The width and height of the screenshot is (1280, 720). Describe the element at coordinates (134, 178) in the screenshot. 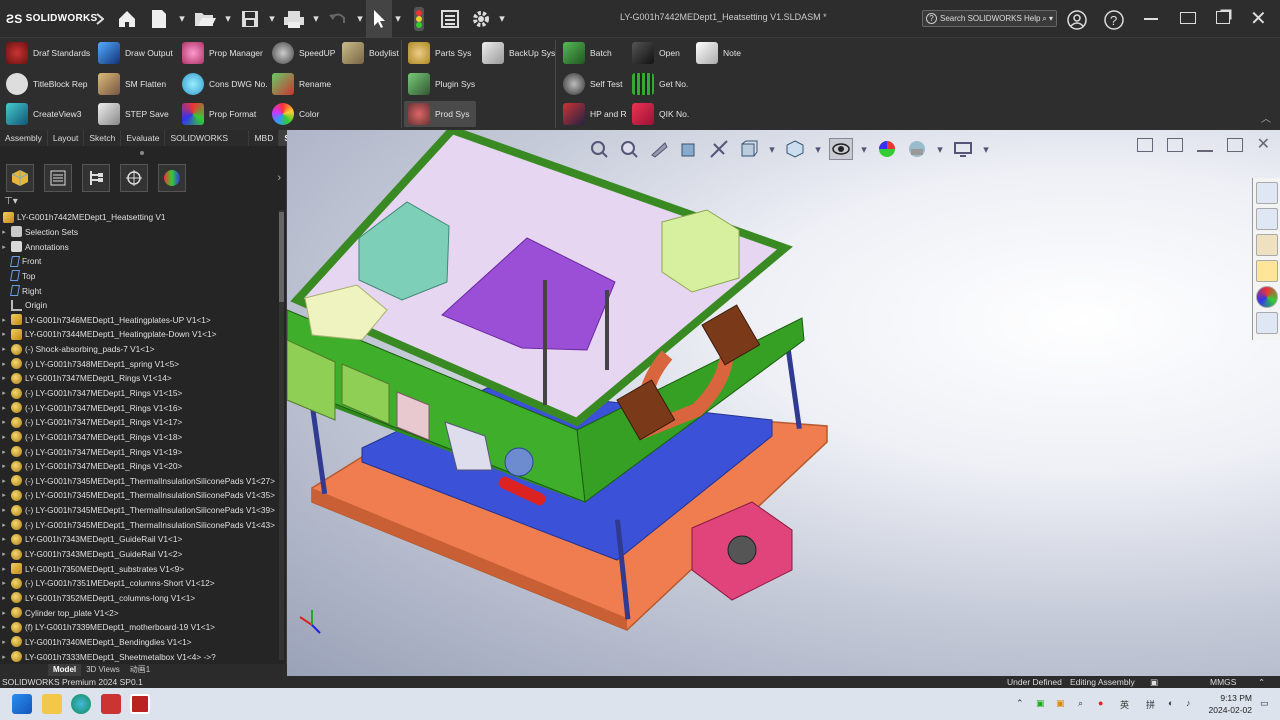

I see `dimxpert-manager-tab-icon` at that location.